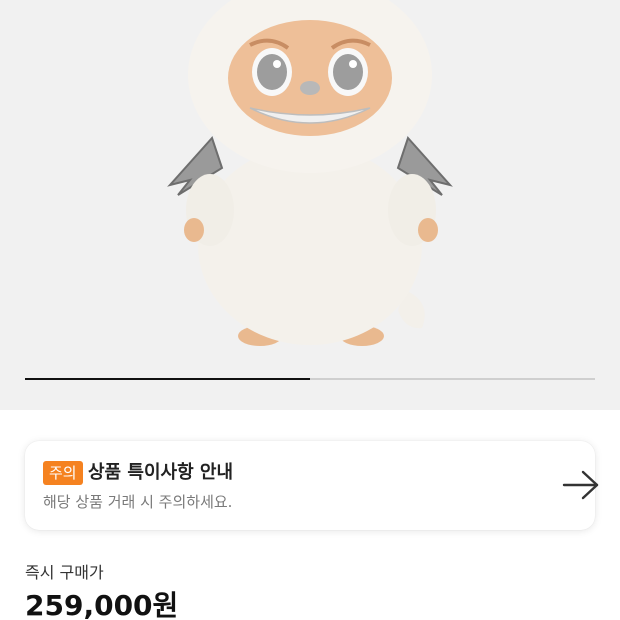 Image resolution: width=620 pixels, height=620 pixels. What do you see at coordinates (64, 572) in the screenshot?
I see `instant-buy-price-label: 즉시 구매가` at bounding box center [64, 572].